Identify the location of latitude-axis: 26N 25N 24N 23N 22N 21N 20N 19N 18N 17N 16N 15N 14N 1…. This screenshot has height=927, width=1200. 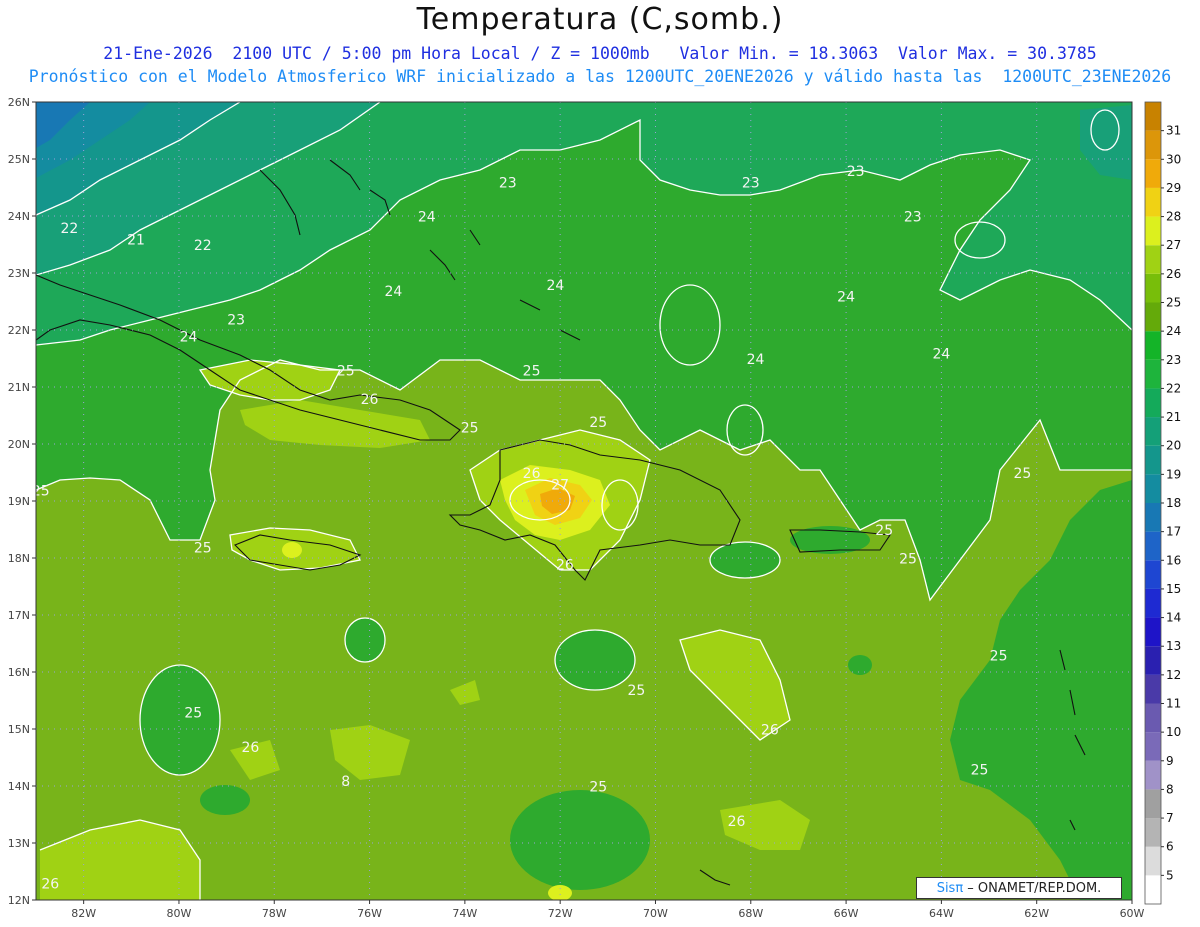
(22, 501).